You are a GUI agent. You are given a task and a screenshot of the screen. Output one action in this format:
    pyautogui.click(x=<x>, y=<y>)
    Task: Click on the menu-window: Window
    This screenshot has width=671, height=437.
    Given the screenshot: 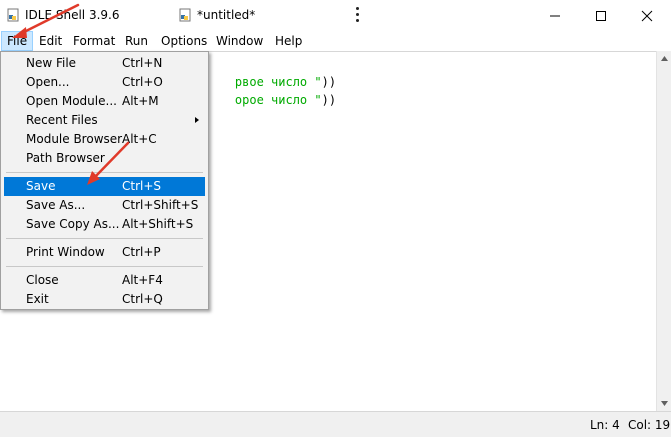 What is the action you would take?
    pyautogui.click(x=239, y=41)
    